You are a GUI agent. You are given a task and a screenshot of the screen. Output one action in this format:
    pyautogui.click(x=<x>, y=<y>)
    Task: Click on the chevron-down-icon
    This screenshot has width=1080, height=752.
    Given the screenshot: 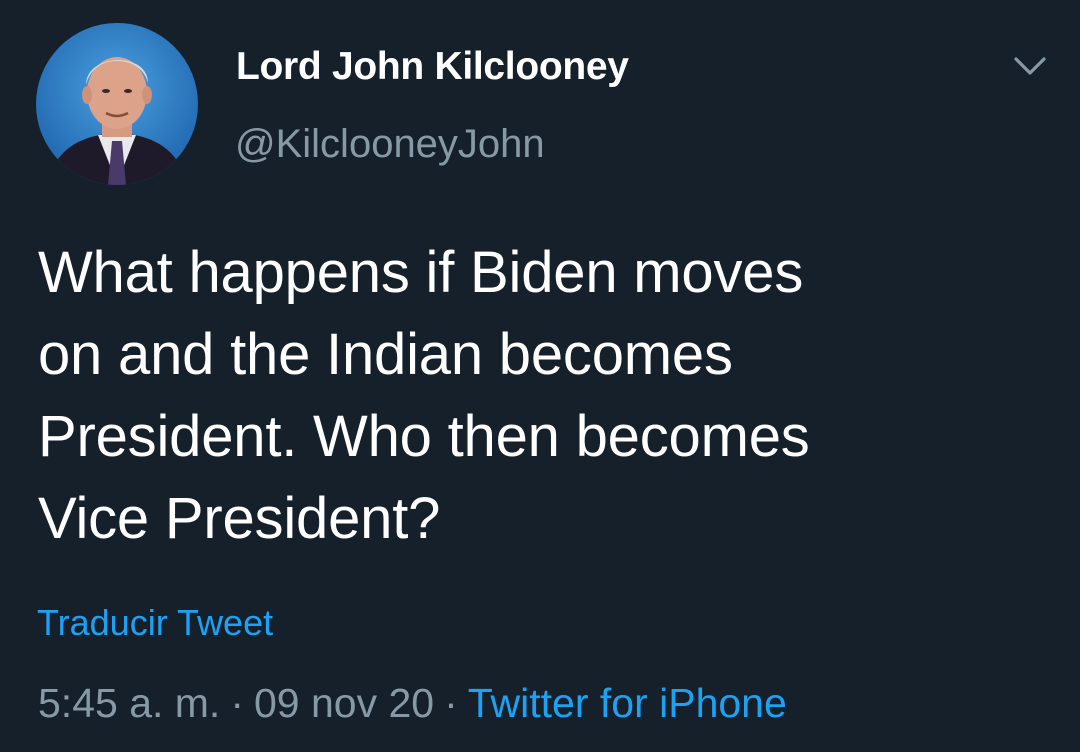 What is the action you would take?
    pyautogui.click(x=1030, y=66)
    